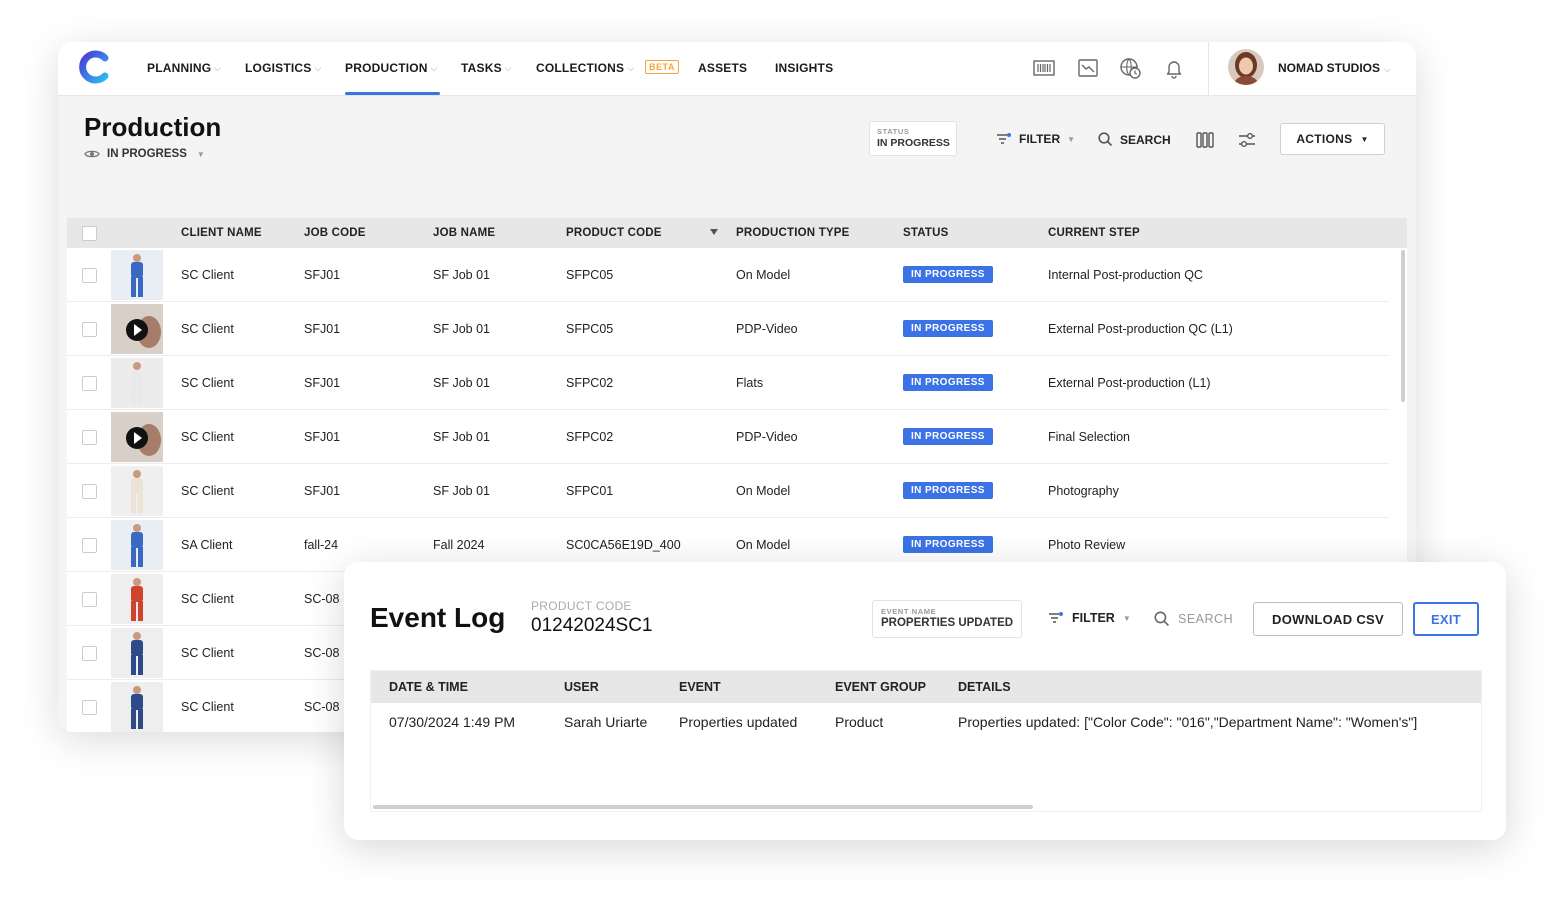 The image size is (1548, 898). I want to click on current-step-cell: External Post-production QC (L1), so click(1140, 329).